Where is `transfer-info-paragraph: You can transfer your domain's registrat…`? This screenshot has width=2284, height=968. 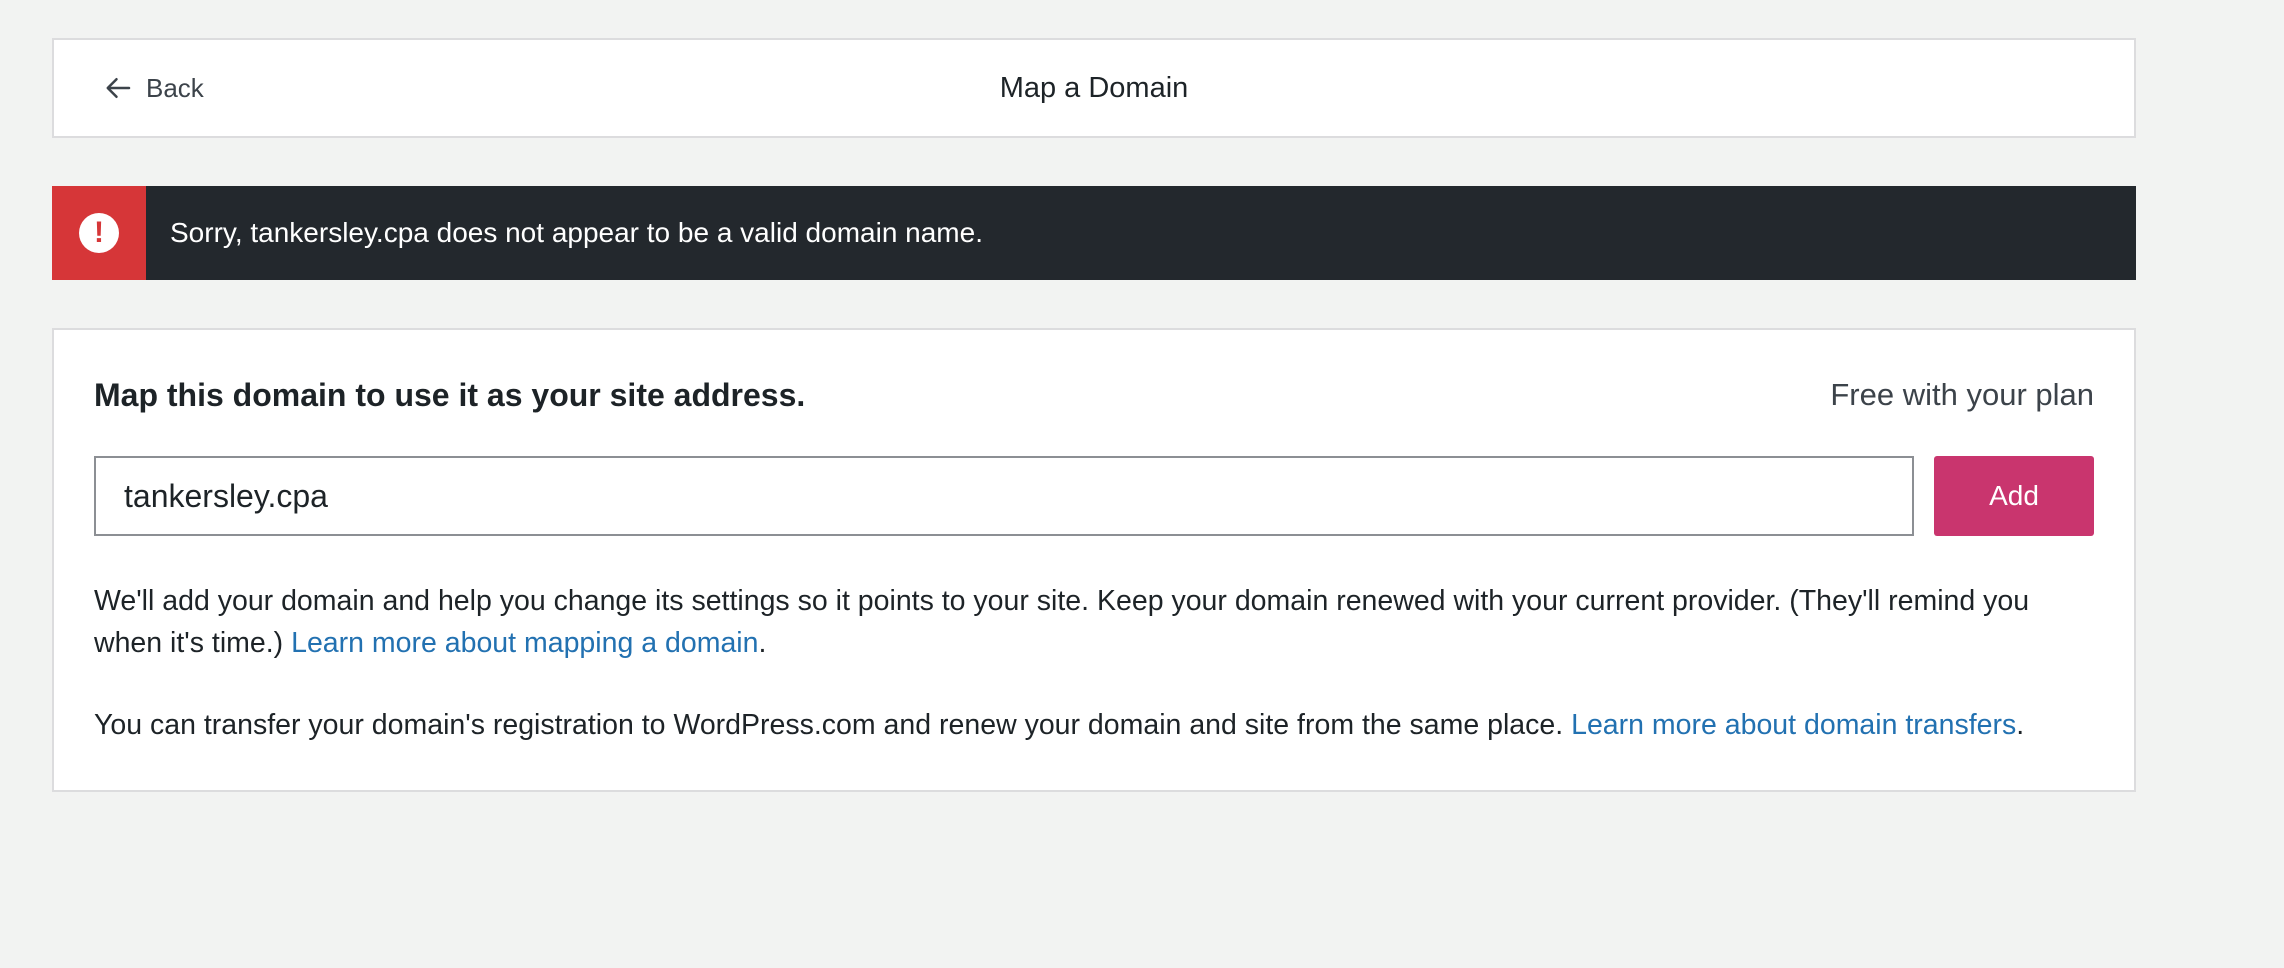 transfer-info-paragraph: You can transfer your domain's registrat… is located at coordinates (1094, 725).